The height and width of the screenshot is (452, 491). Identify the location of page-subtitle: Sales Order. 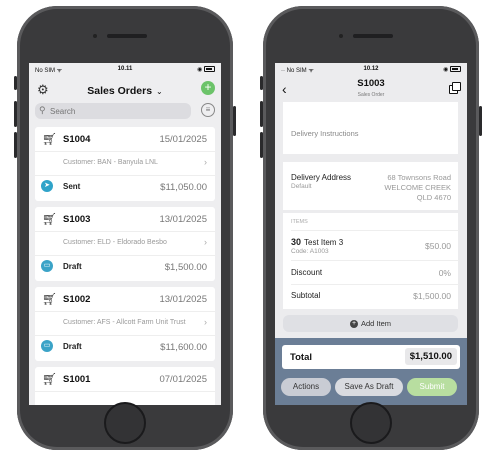
(371, 95).